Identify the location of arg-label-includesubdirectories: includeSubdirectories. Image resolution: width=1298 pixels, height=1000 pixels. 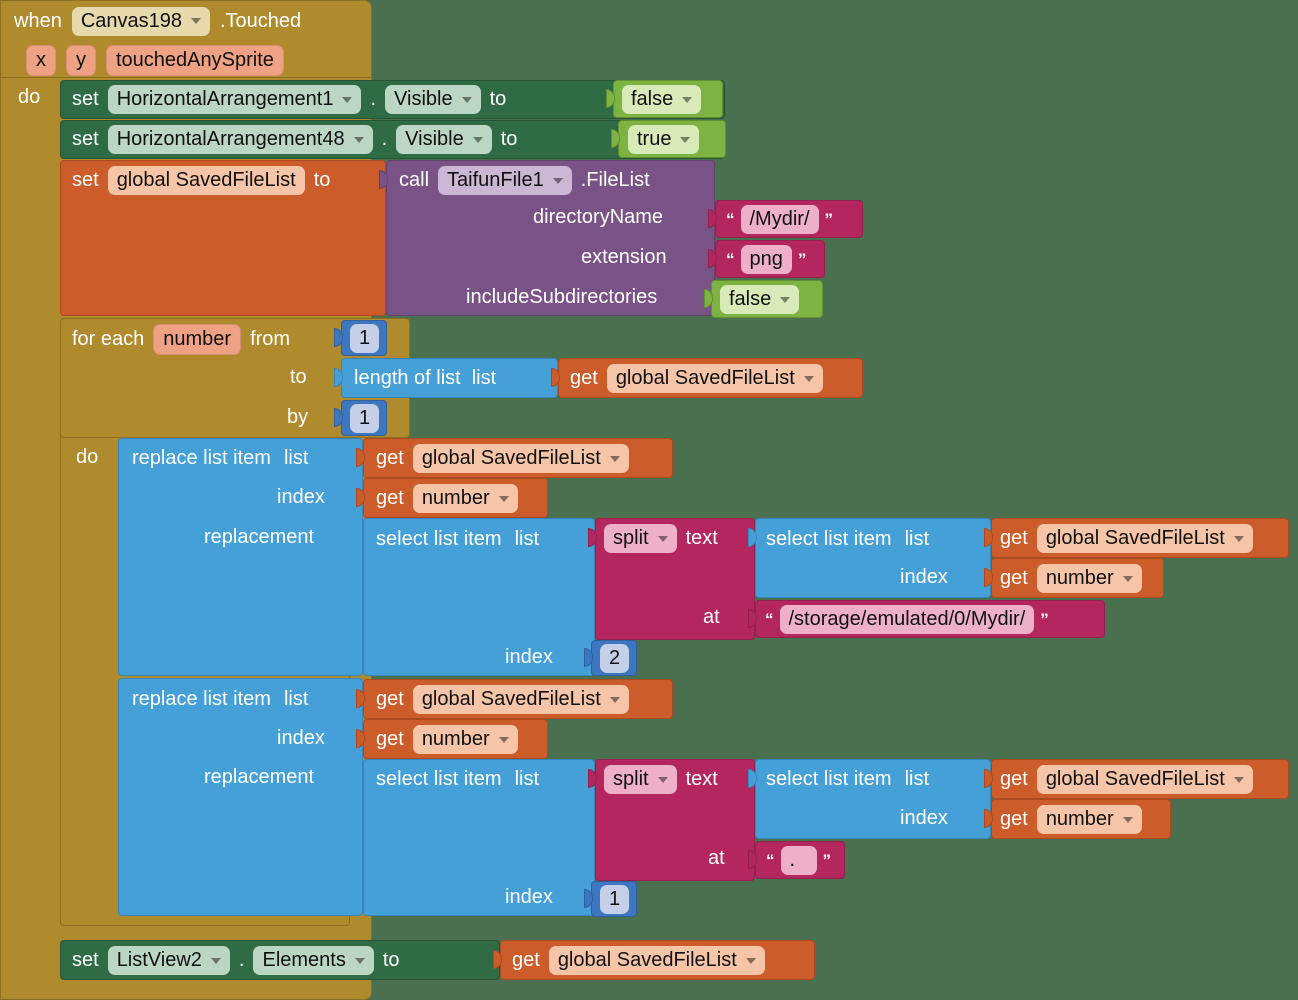
(562, 297).